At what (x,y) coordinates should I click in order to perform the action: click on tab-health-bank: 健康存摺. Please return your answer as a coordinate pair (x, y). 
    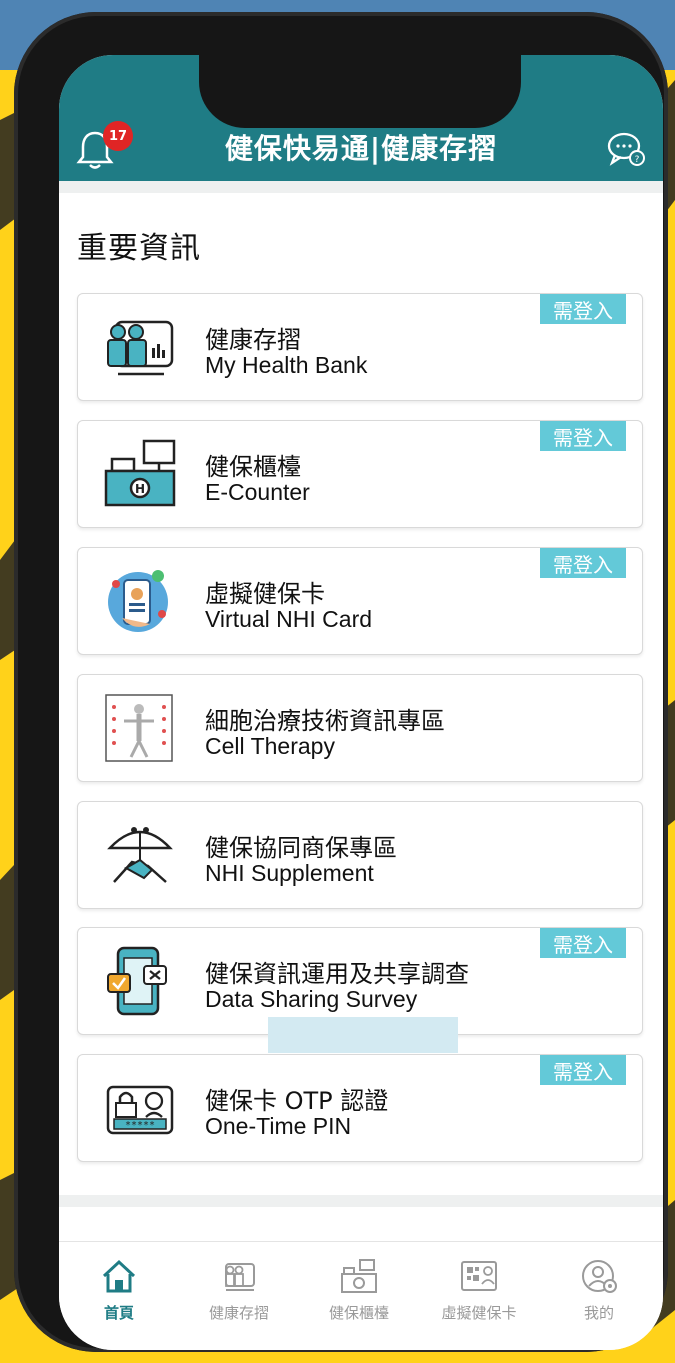
    Looking at the image, I should click on (239, 1292).